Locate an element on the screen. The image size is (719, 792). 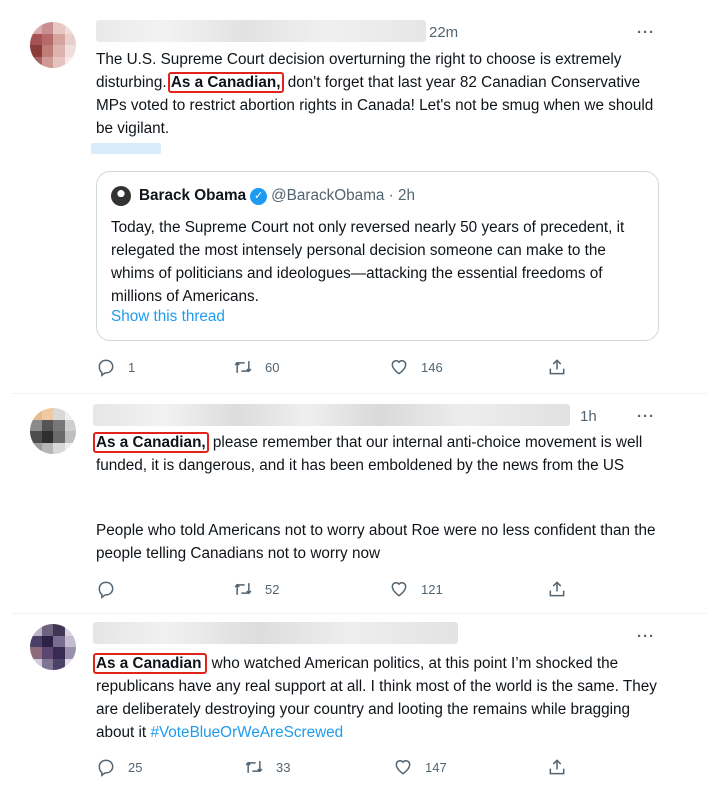
like-count: 121 is located at coordinates (432, 589).